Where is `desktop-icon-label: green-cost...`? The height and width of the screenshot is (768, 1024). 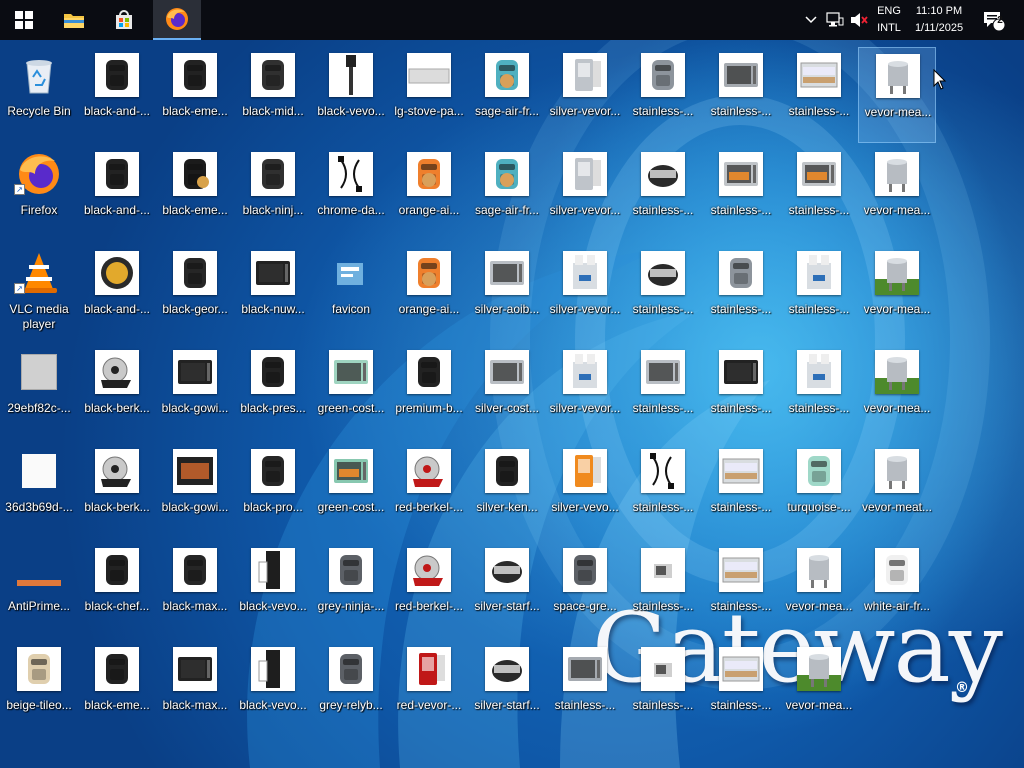
desktop-icon-label: green-cost... is located at coordinates (351, 507).